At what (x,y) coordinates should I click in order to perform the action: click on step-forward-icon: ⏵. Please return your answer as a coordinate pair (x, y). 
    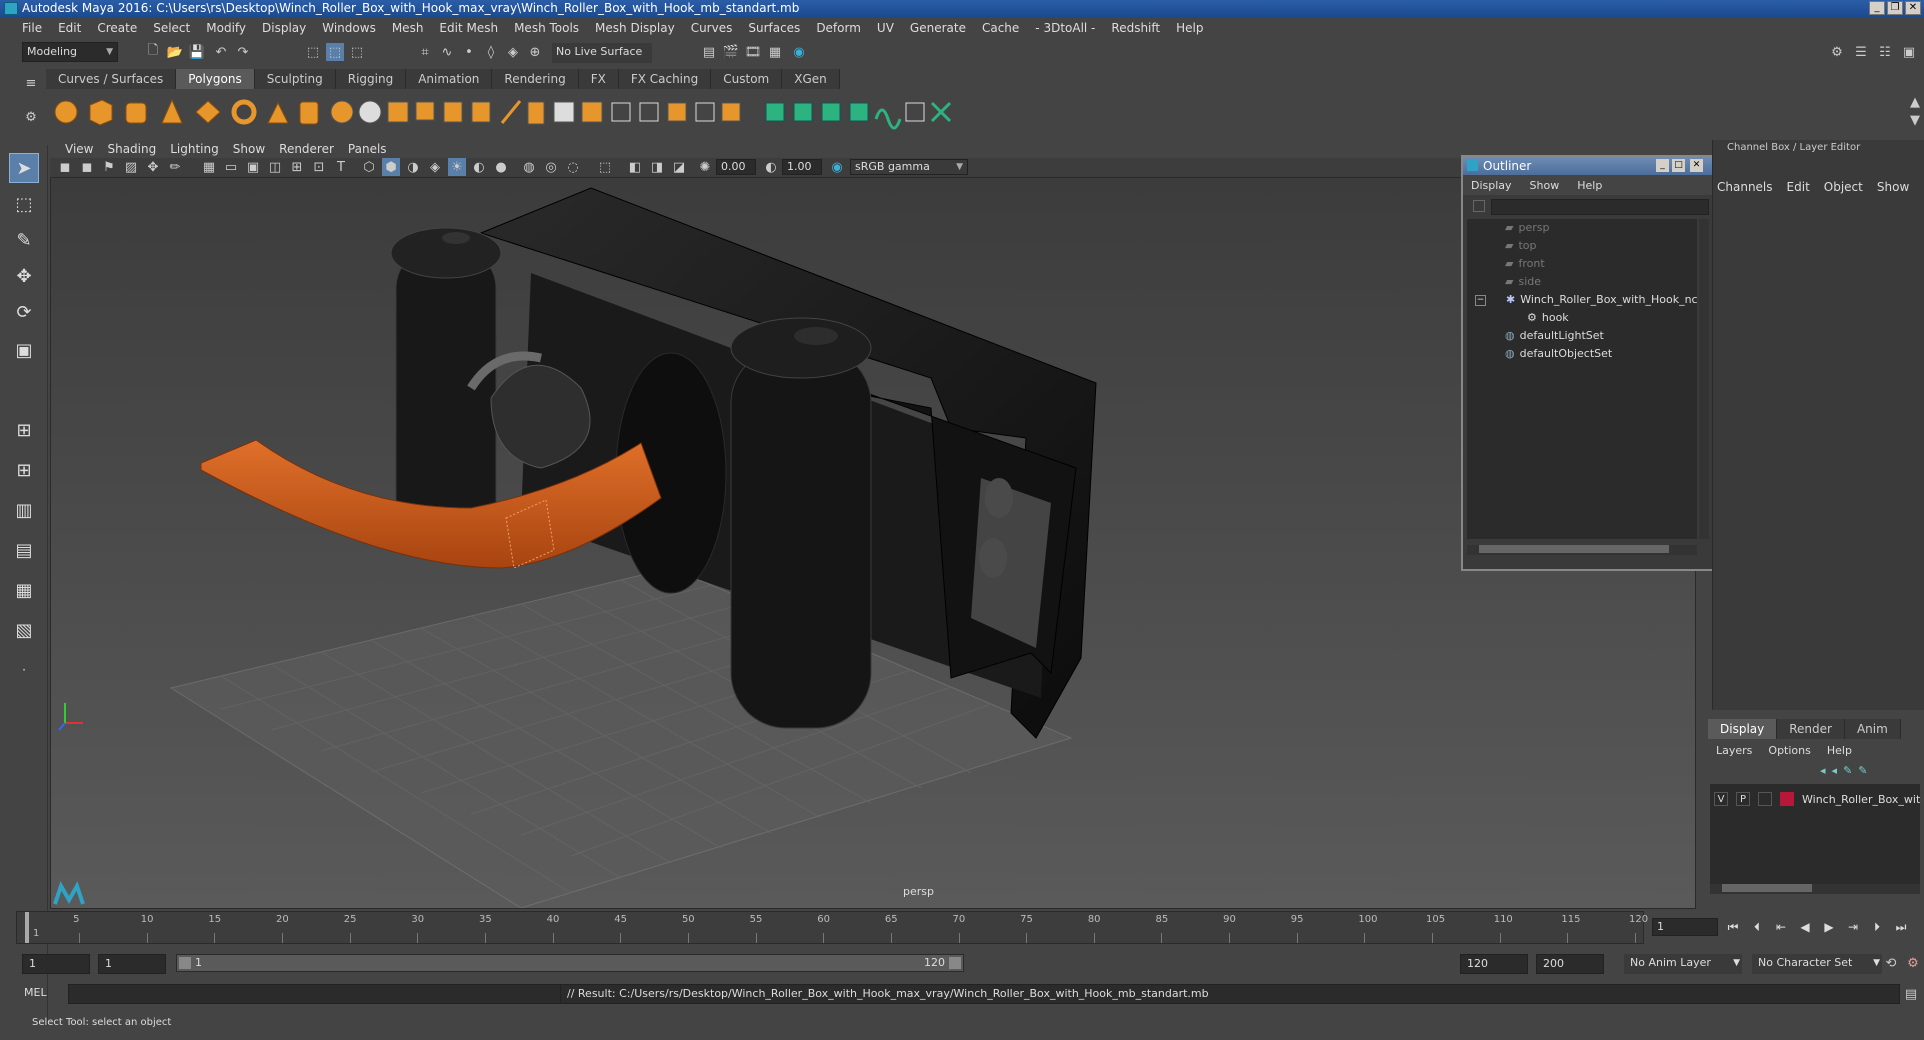
    Looking at the image, I should click on (1877, 927).